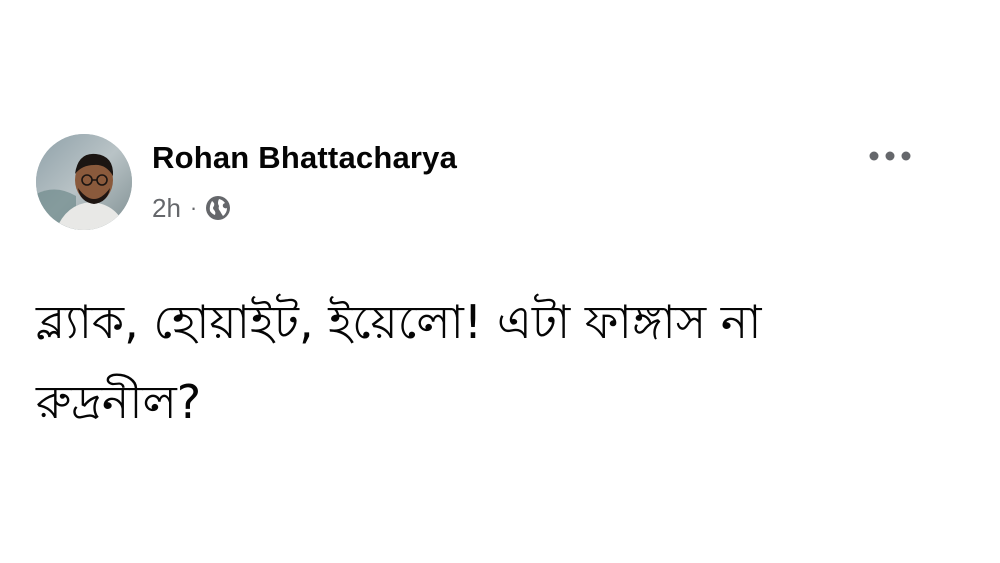 This screenshot has height=563, width=1000. I want to click on avatar-photo, so click(84, 182).